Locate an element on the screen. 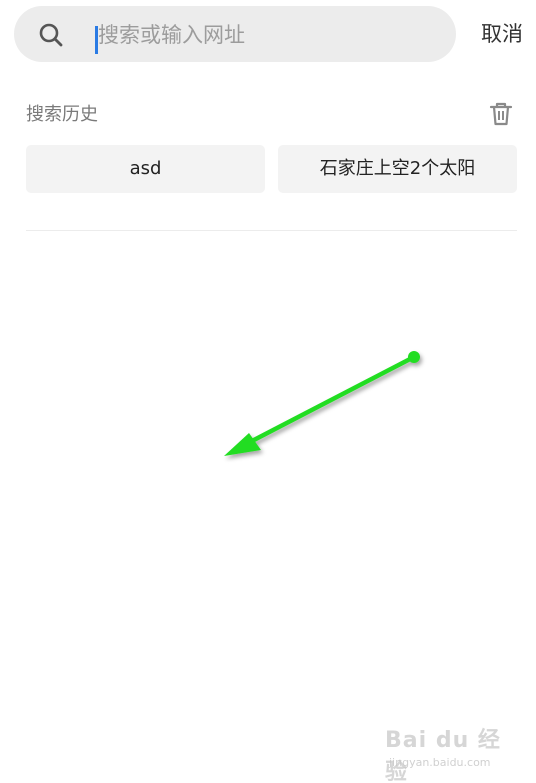 This screenshot has height=783, width=536. watermark-url: jingyan.baidu.com is located at coordinates (440, 762).